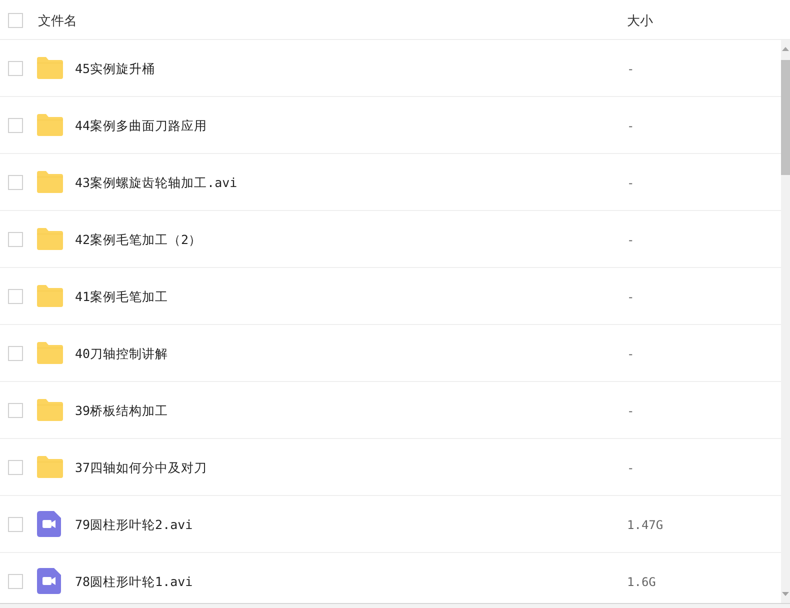 The height and width of the screenshot is (608, 790). Describe the element at coordinates (141, 467) in the screenshot. I see `file-name: 37四轴如何分中及对刀` at that location.